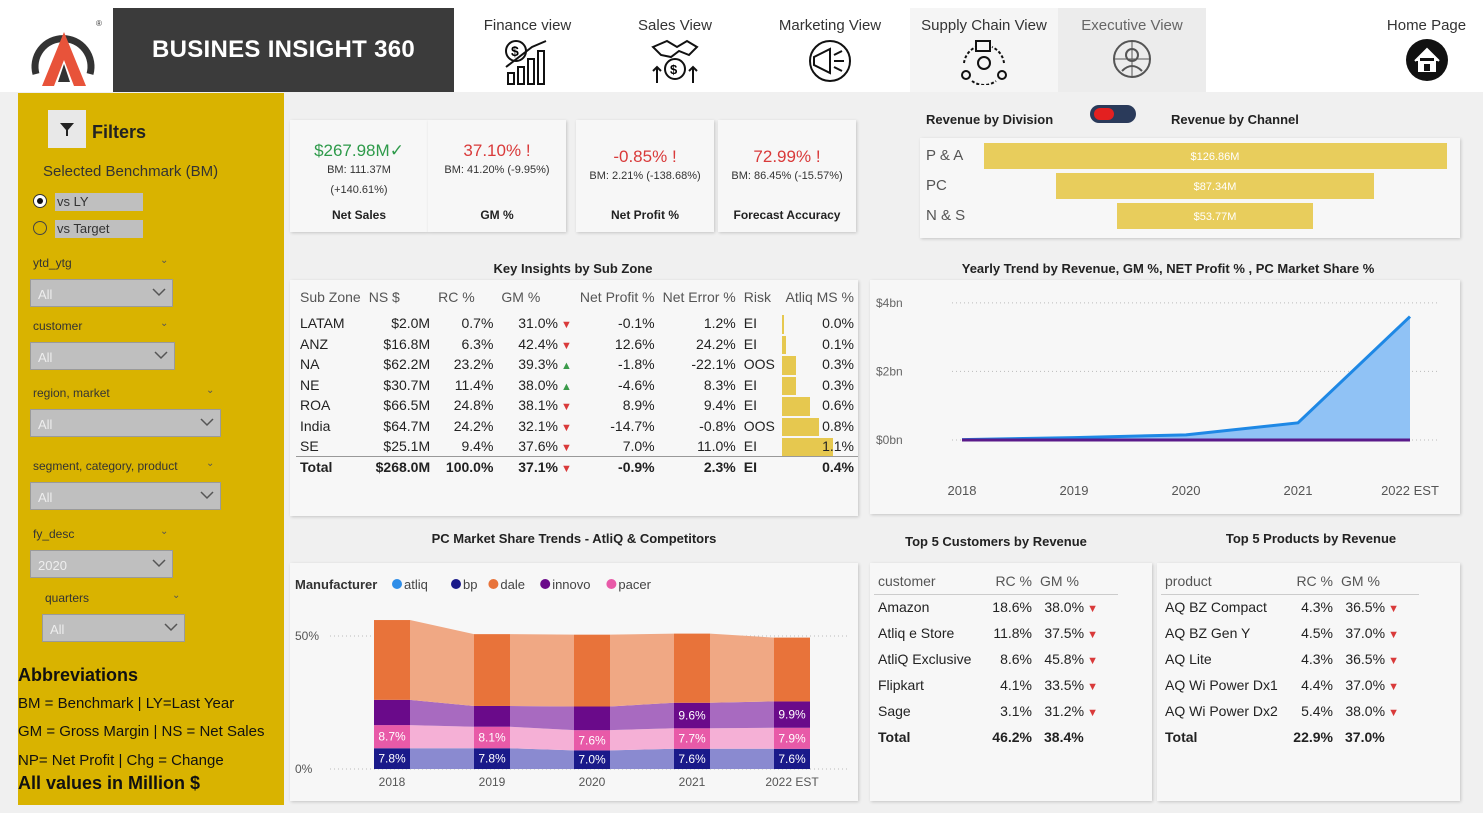 The image size is (1483, 813). I want to click on dropdown-fy-desc: 2020, so click(101, 564).